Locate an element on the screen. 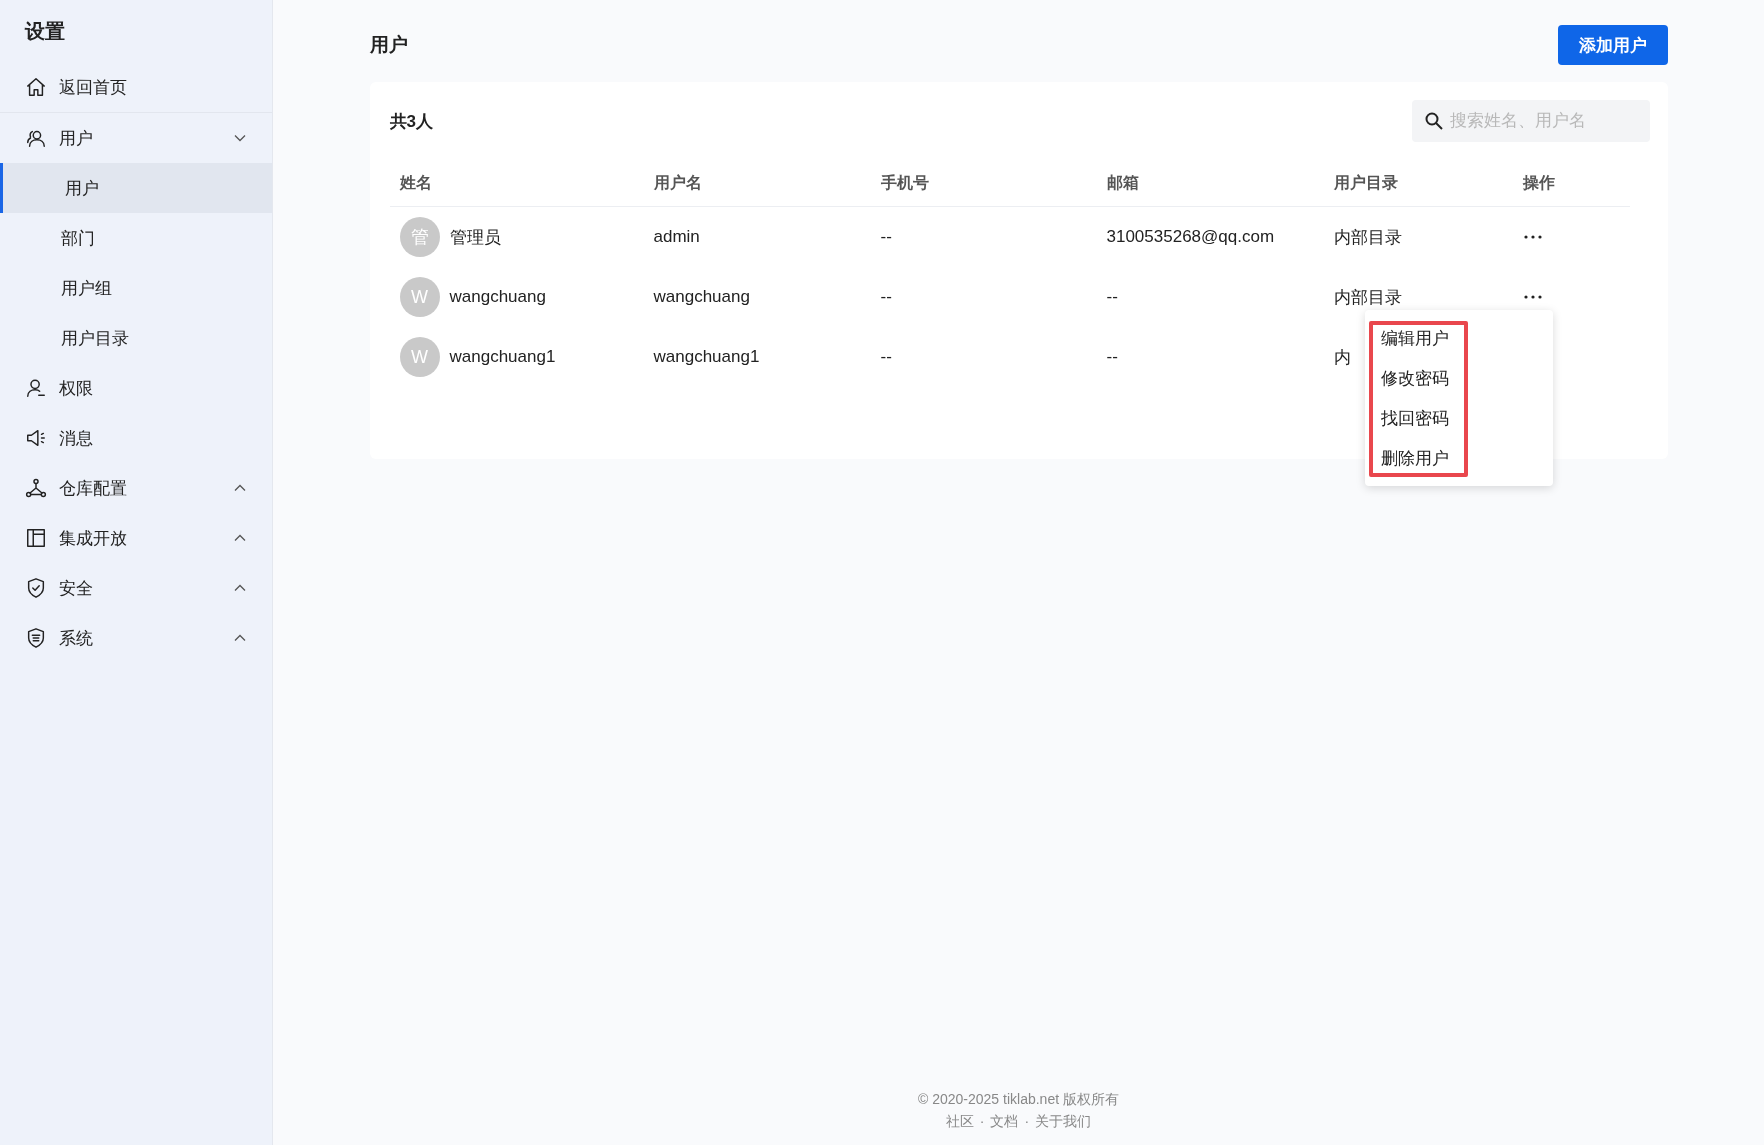  column-header: 手机号 is located at coordinates (983, 183).